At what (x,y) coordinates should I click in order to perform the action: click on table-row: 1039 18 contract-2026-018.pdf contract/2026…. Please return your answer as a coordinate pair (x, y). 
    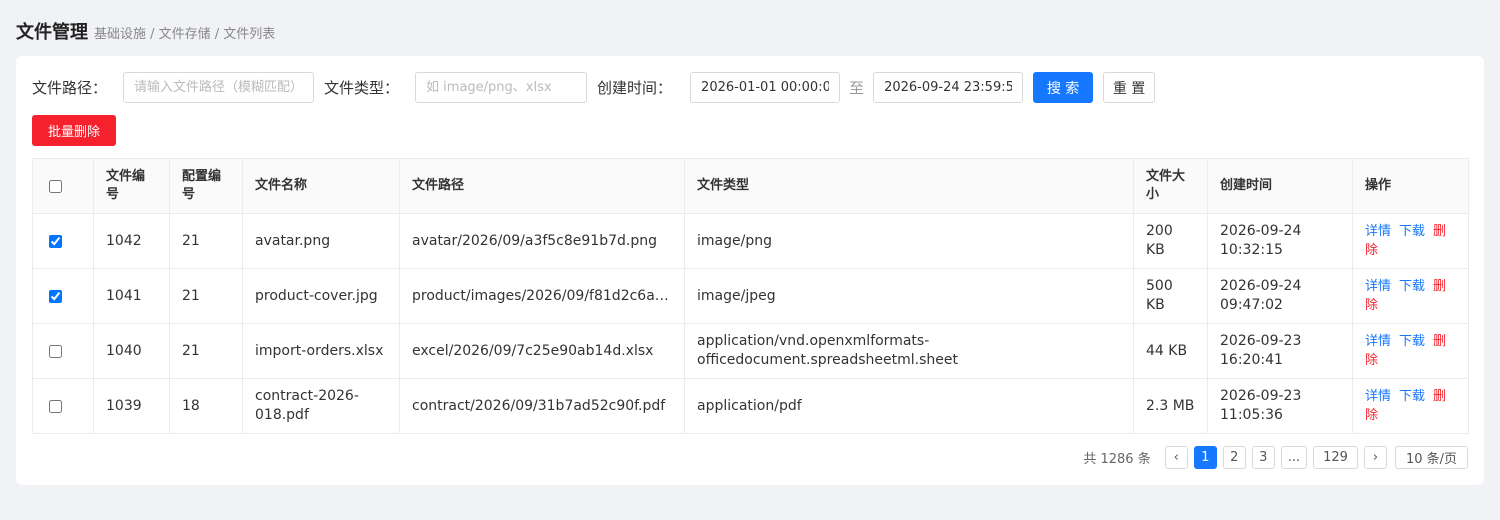
    Looking at the image, I should click on (750, 406).